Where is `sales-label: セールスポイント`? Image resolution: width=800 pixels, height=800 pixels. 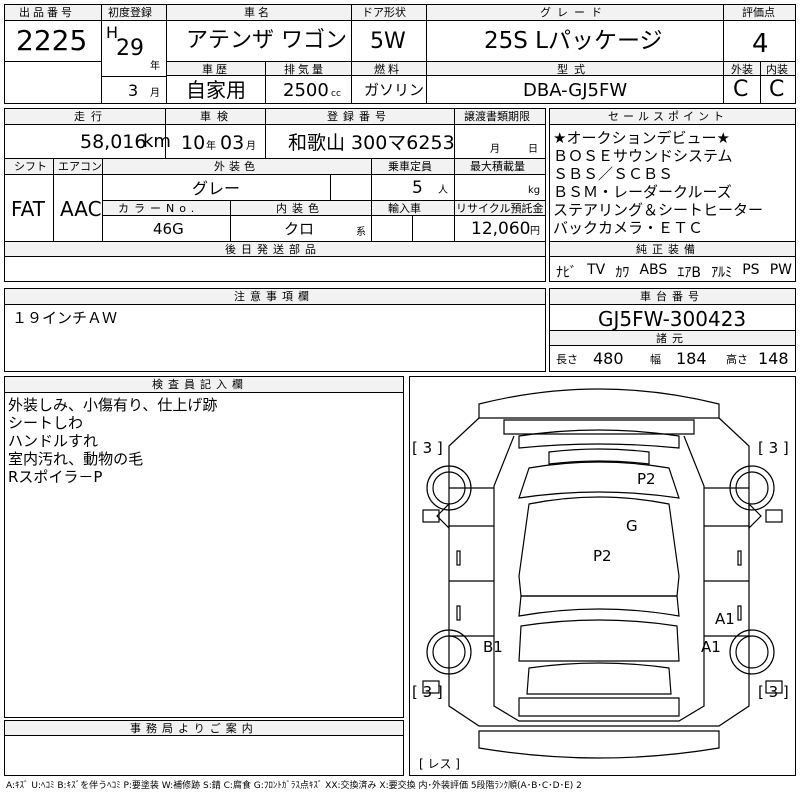
sales-label: セールスポイント is located at coordinates (668, 116).